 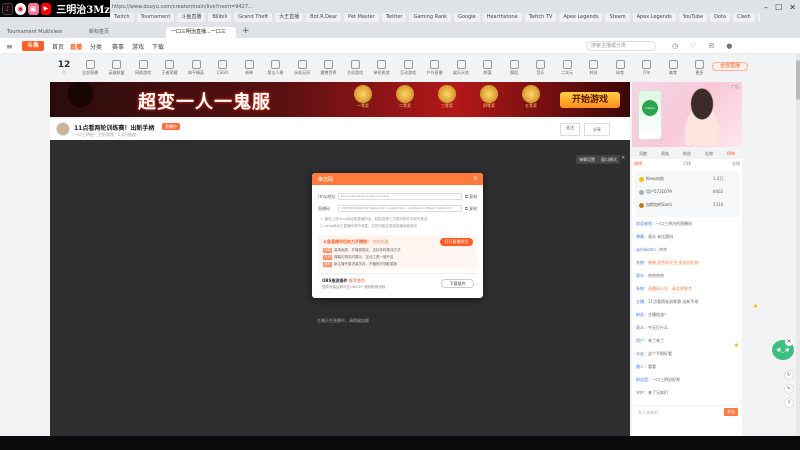 What do you see at coordinates (105, 134) in the screenshot?
I see `stream-meta: 一口三明治 · 主机游戏 · 1.2万热度` at bounding box center [105, 134].